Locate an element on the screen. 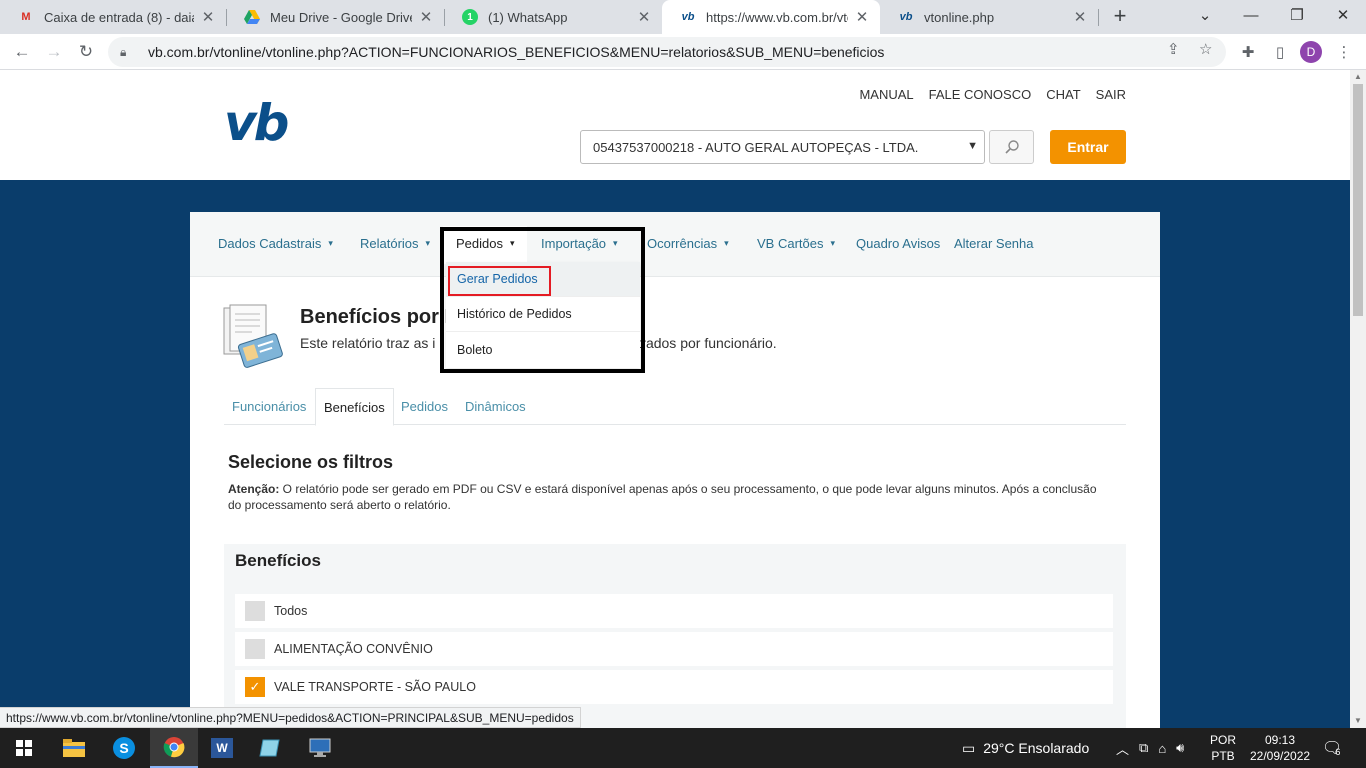 This screenshot has height=768, width=1366. vb-logo: vb is located at coordinates (256, 123).